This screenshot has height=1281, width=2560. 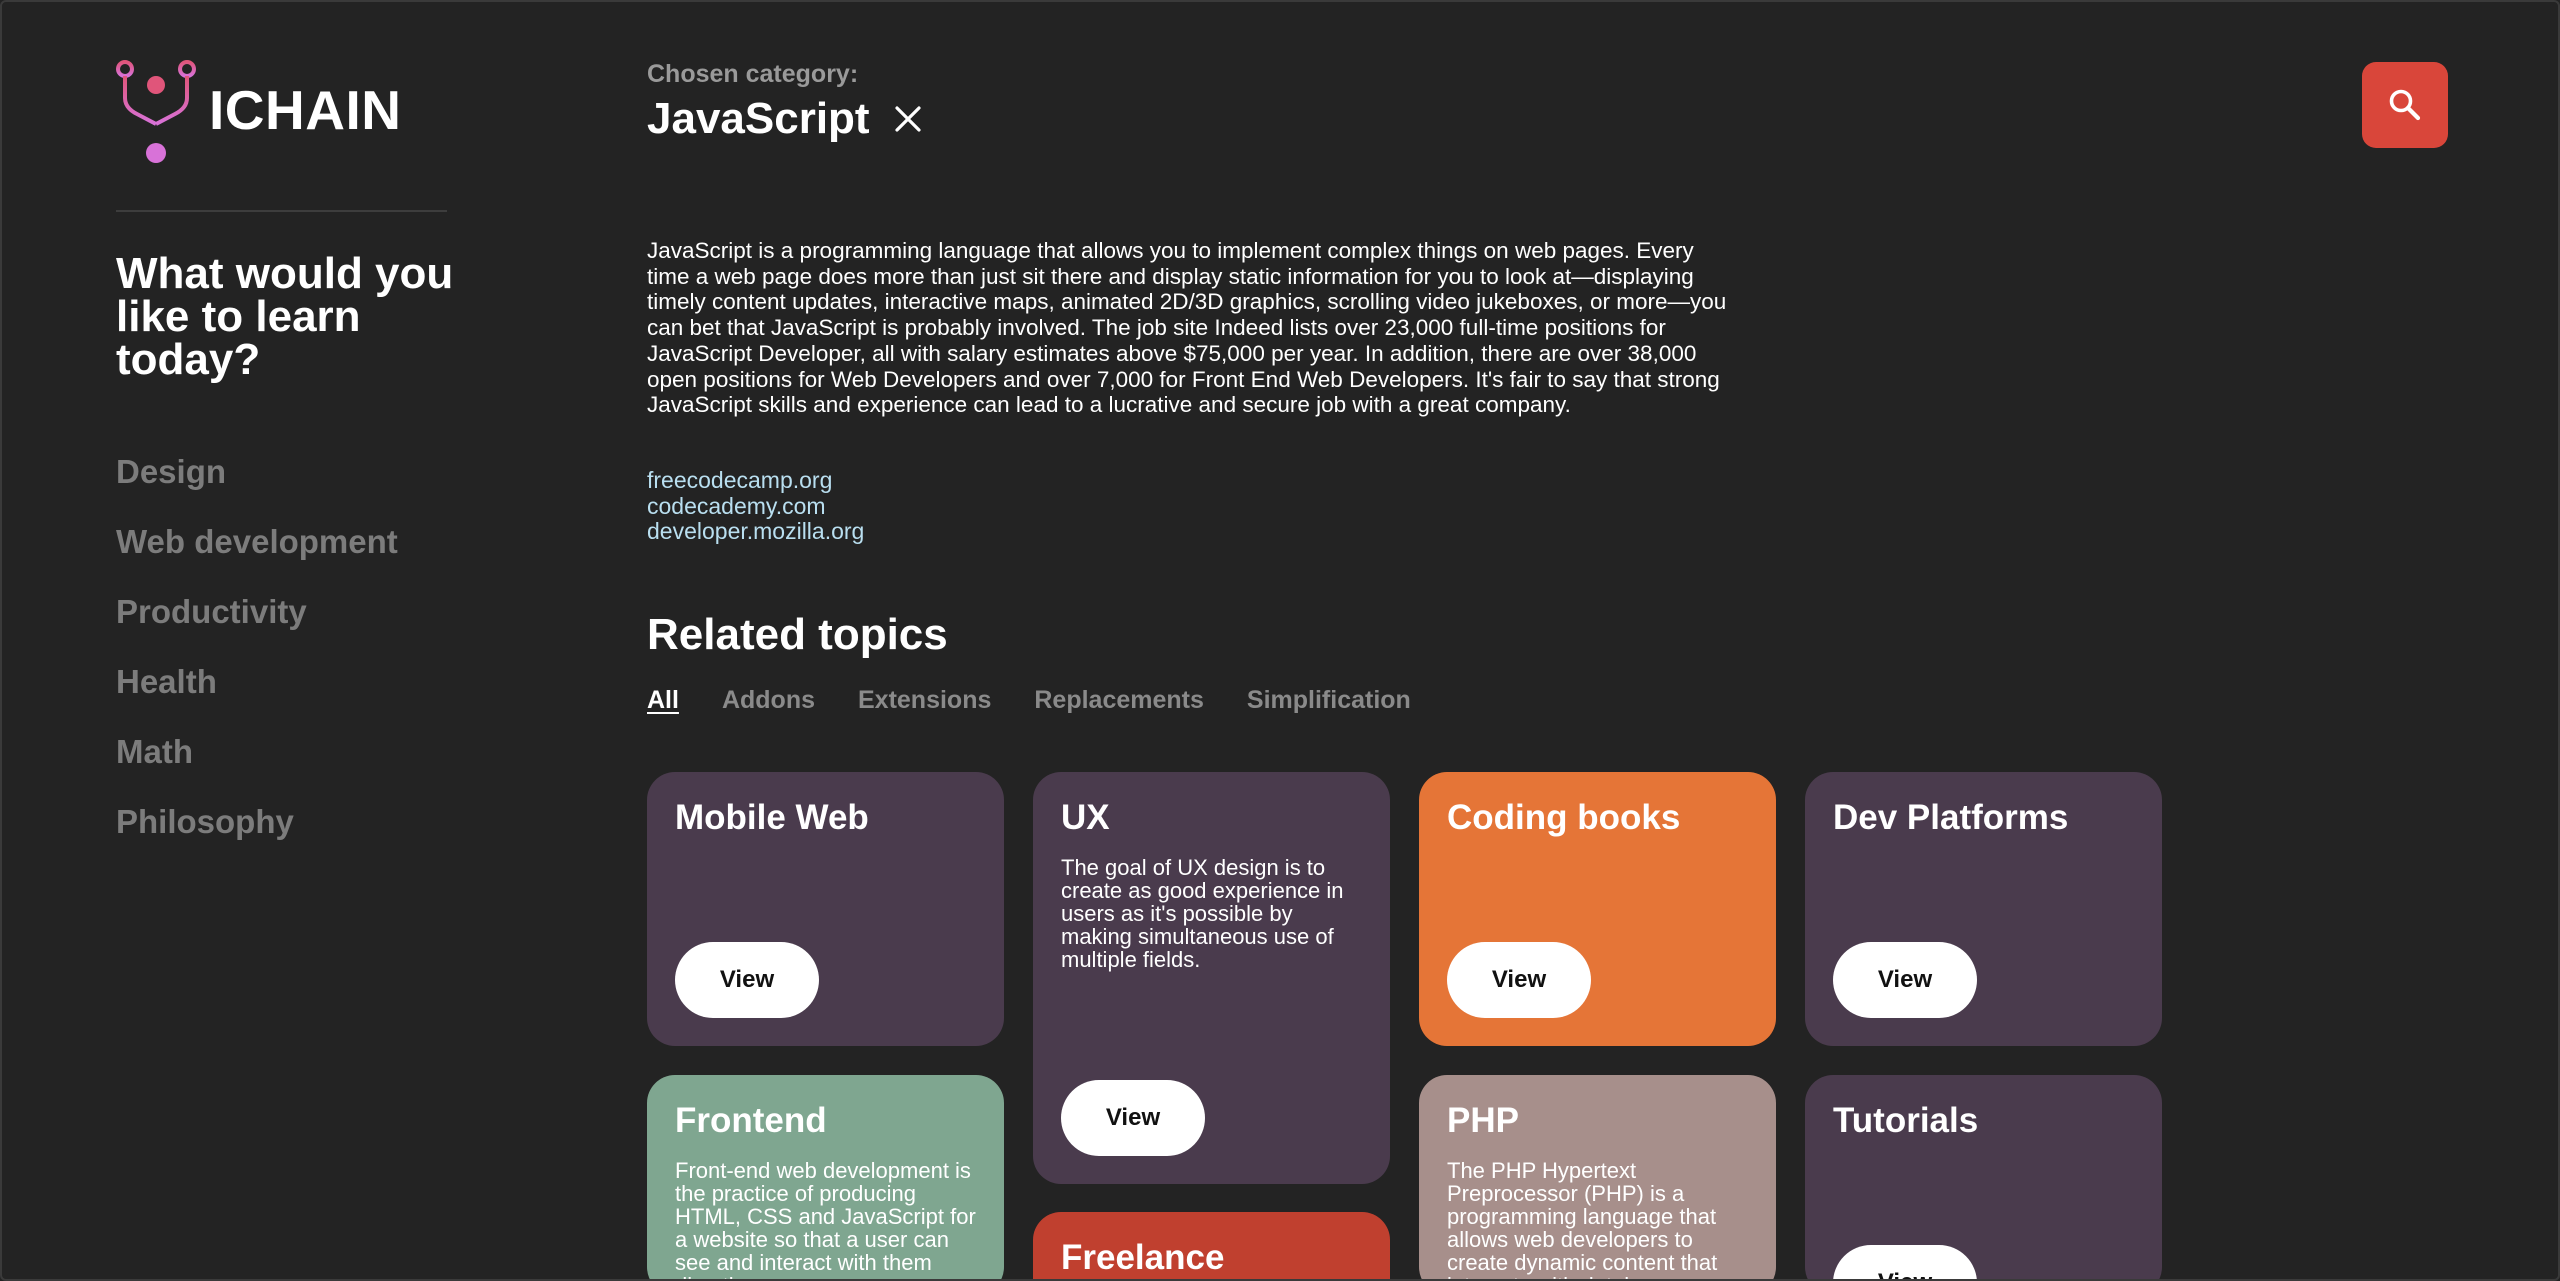 What do you see at coordinates (1119, 700) in the screenshot?
I see `filter-tab-replacements: Replacements` at bounding box center [1119, 700].